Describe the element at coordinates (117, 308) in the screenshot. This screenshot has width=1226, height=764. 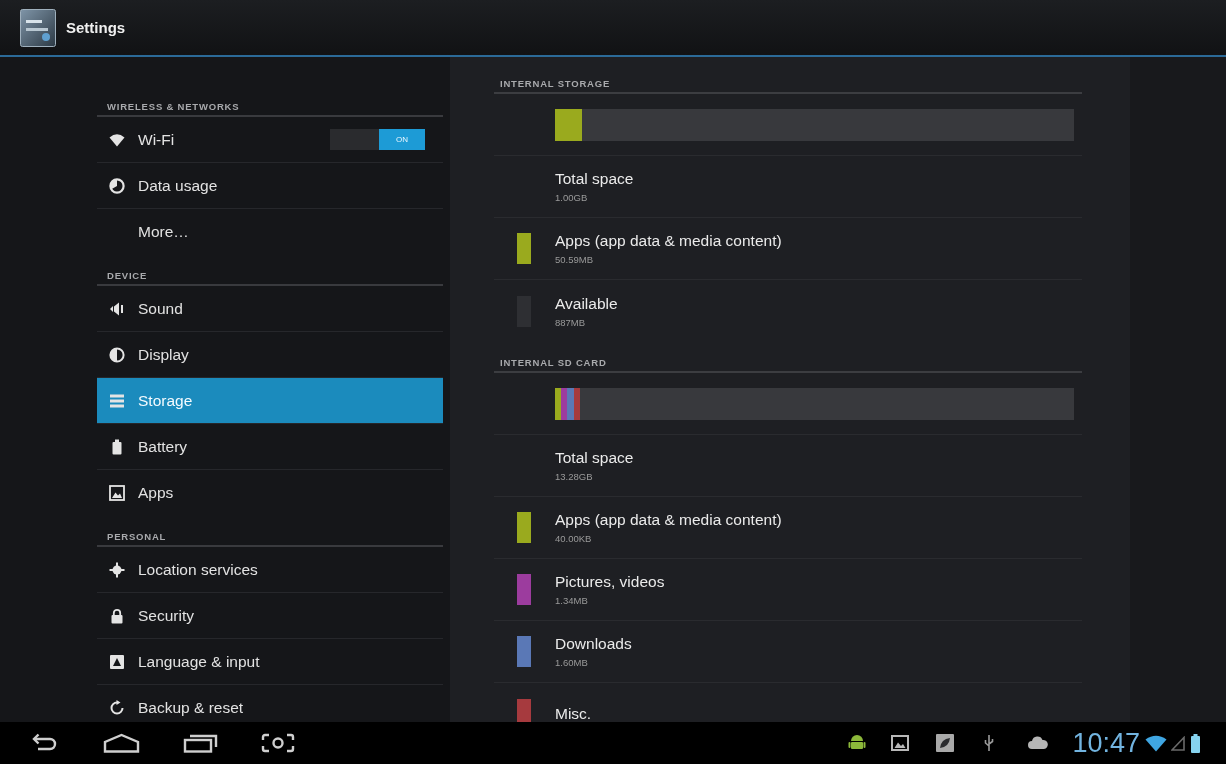
I see `speaker-icon` at that location.